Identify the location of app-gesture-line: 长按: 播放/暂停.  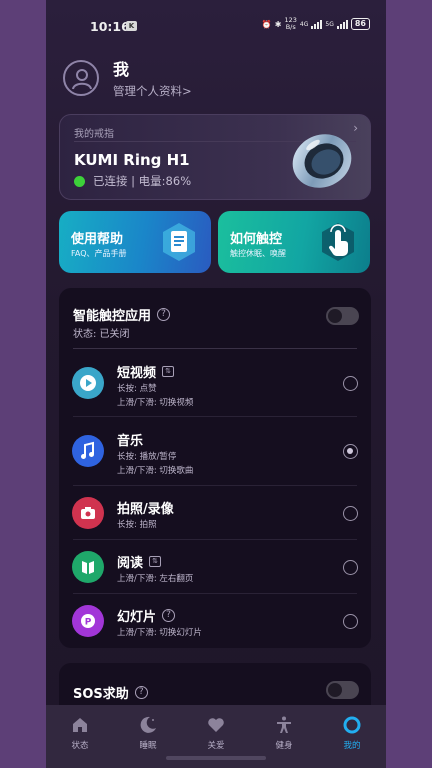
(147, 457).